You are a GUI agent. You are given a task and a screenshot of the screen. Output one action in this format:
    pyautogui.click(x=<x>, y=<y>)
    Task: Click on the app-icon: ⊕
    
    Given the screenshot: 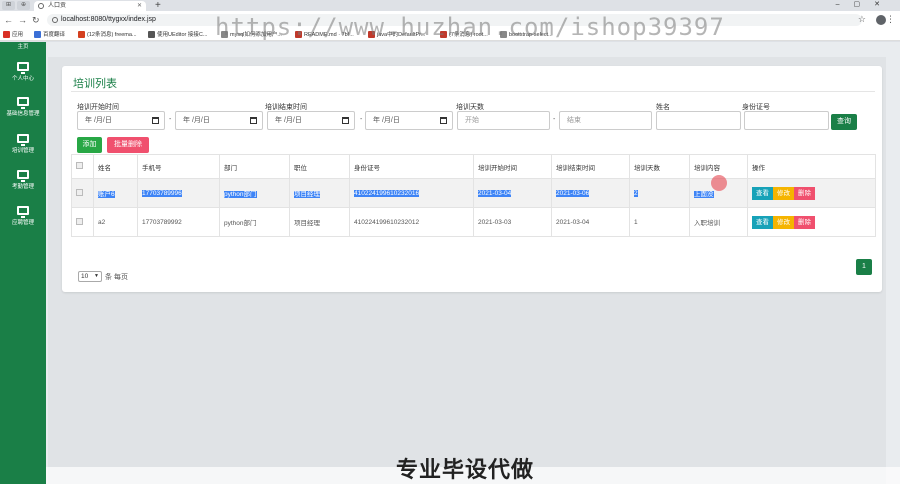 What is the action you would take?
    pyautogui.click(x=23, y=5)
    